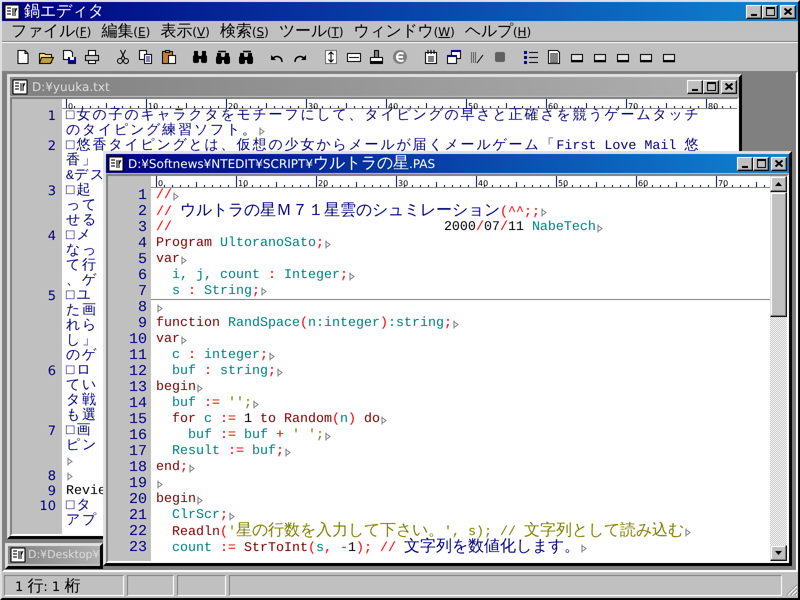 The height and width of the screenshot is (600, 800). What do you see at coordinates (82, 251) in the screenshot?
I see `text-line: なっ` at bounding box center [82, 251].